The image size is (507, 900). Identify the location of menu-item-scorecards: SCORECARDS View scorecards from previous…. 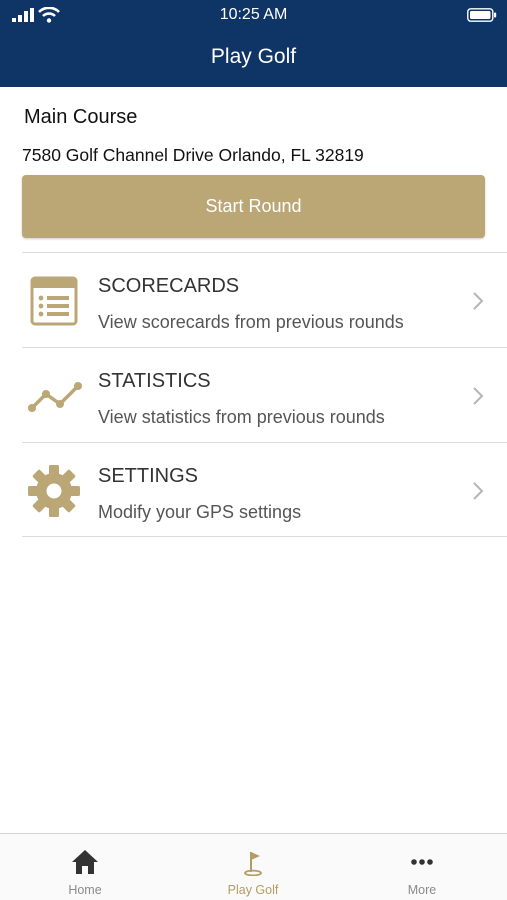
(264, 299).